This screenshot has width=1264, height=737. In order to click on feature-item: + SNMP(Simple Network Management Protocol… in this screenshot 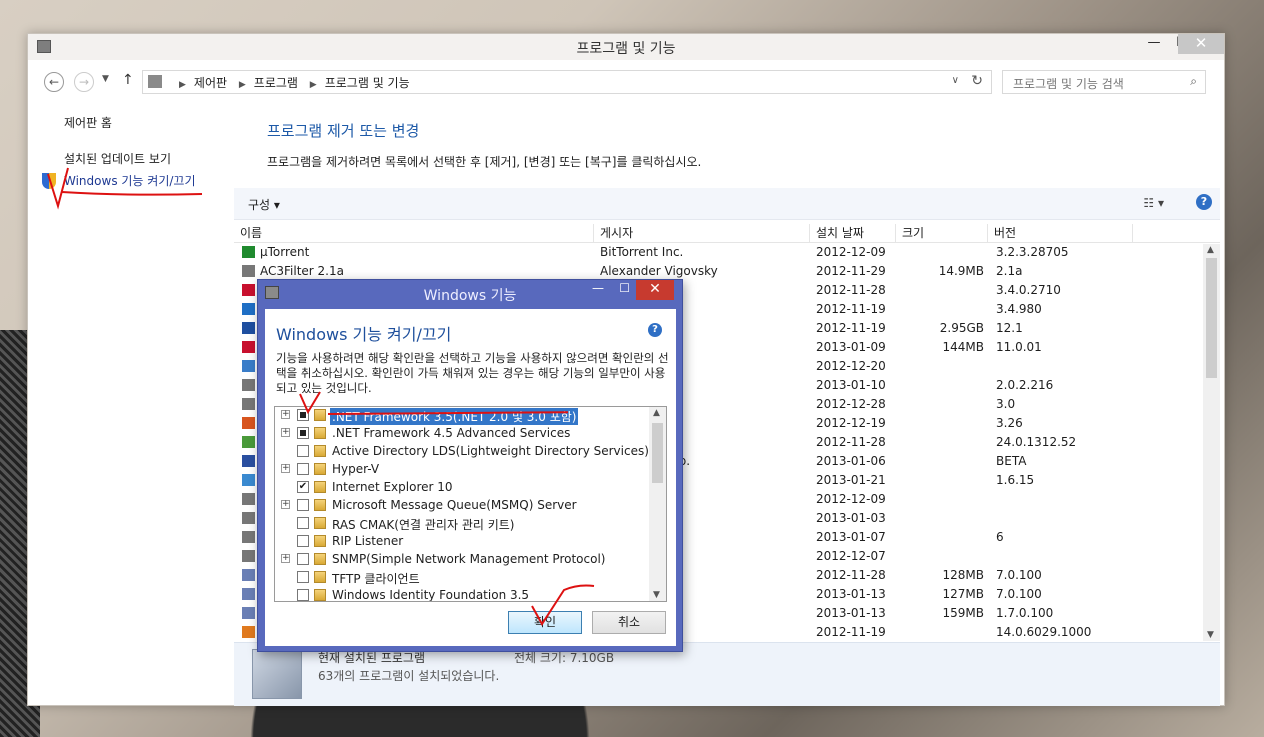, I will do `click(470, 560)`.